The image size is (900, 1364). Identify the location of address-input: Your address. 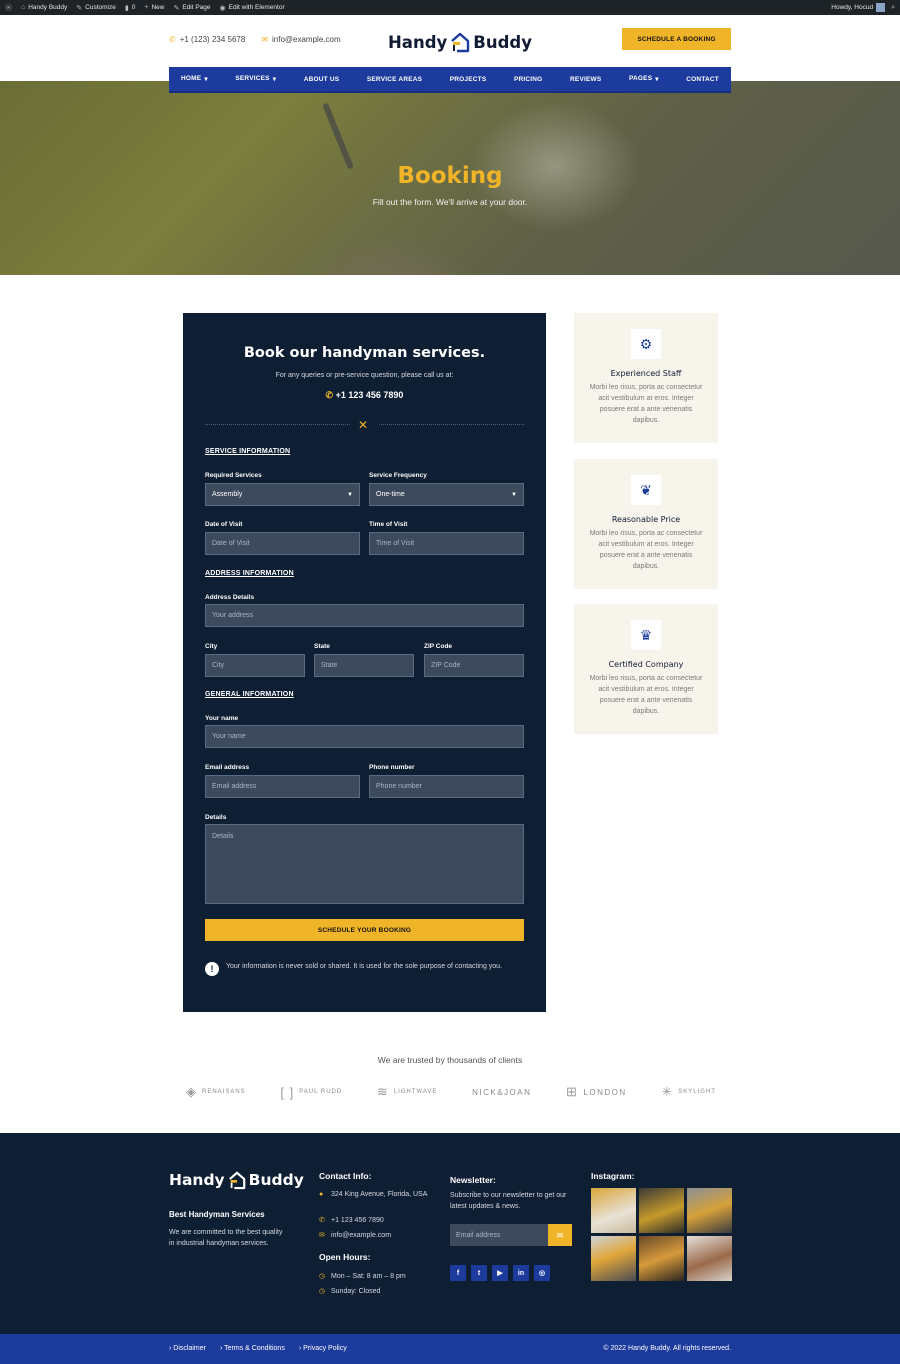
(364, 615).